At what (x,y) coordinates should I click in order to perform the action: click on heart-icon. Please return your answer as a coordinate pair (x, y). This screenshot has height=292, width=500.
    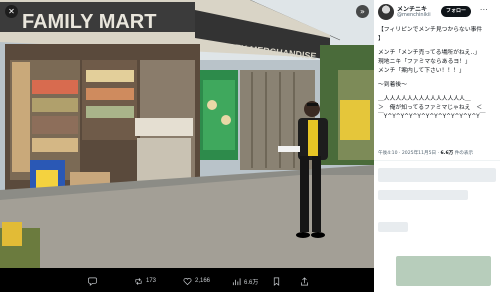
    Looking at the image, I should click on (187, 281).